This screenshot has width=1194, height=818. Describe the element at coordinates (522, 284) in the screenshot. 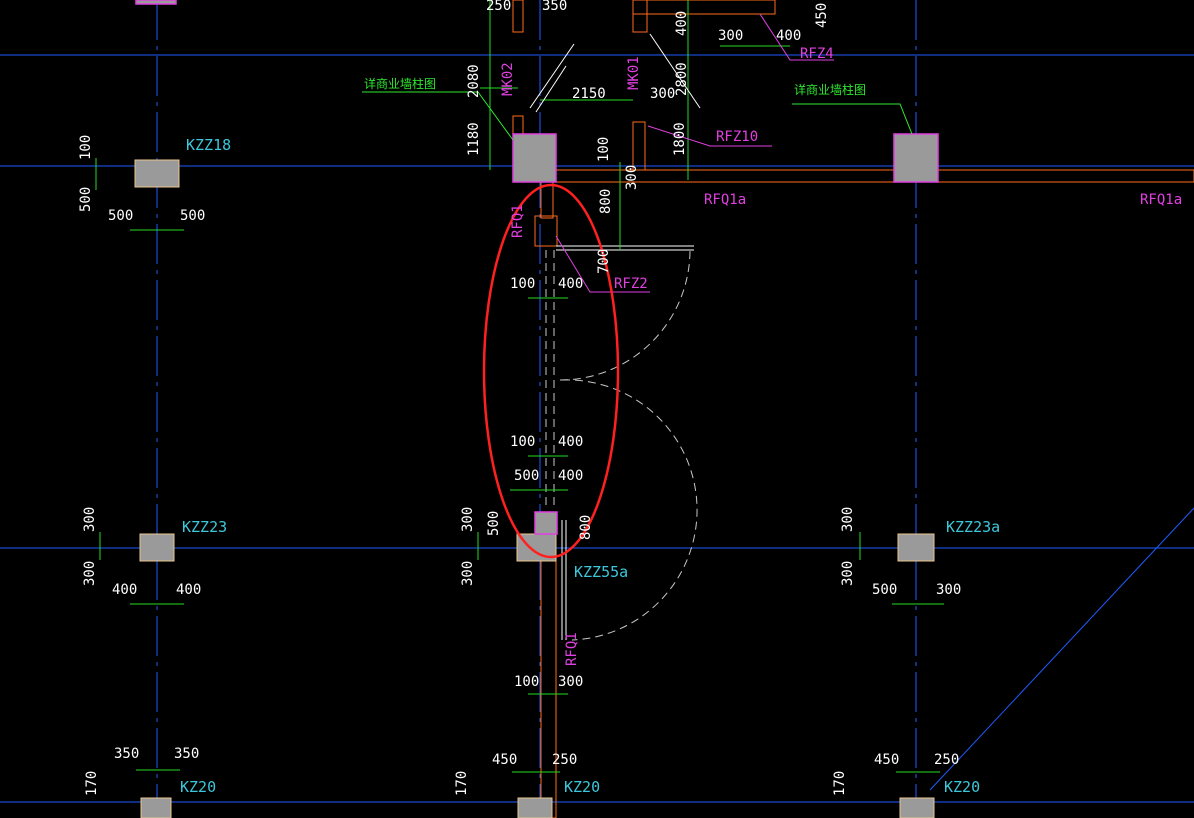

I see `dim-text-100-upper: 100` at that location.